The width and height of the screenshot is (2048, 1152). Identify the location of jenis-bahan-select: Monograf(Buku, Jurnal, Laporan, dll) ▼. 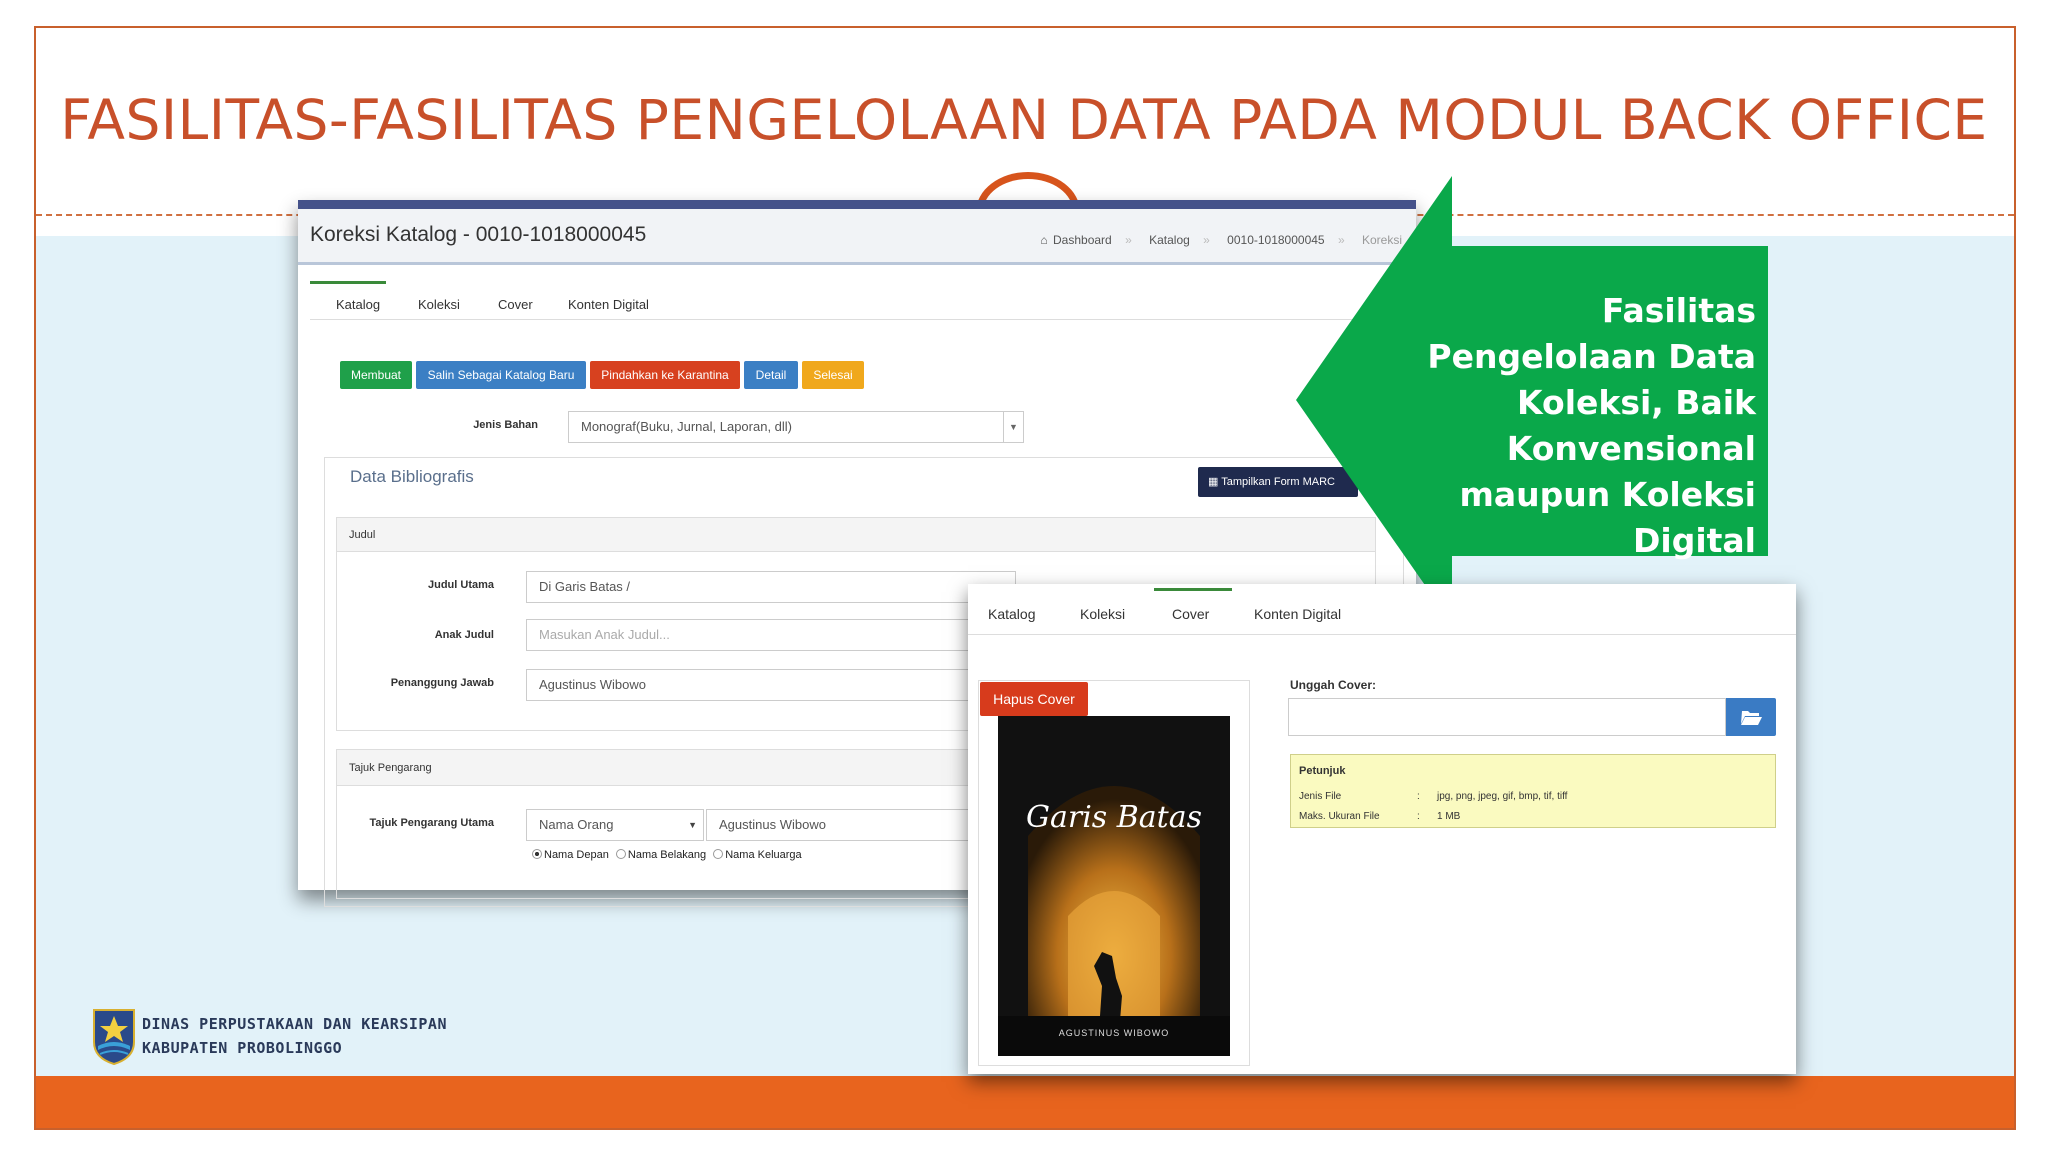
(796, 427).